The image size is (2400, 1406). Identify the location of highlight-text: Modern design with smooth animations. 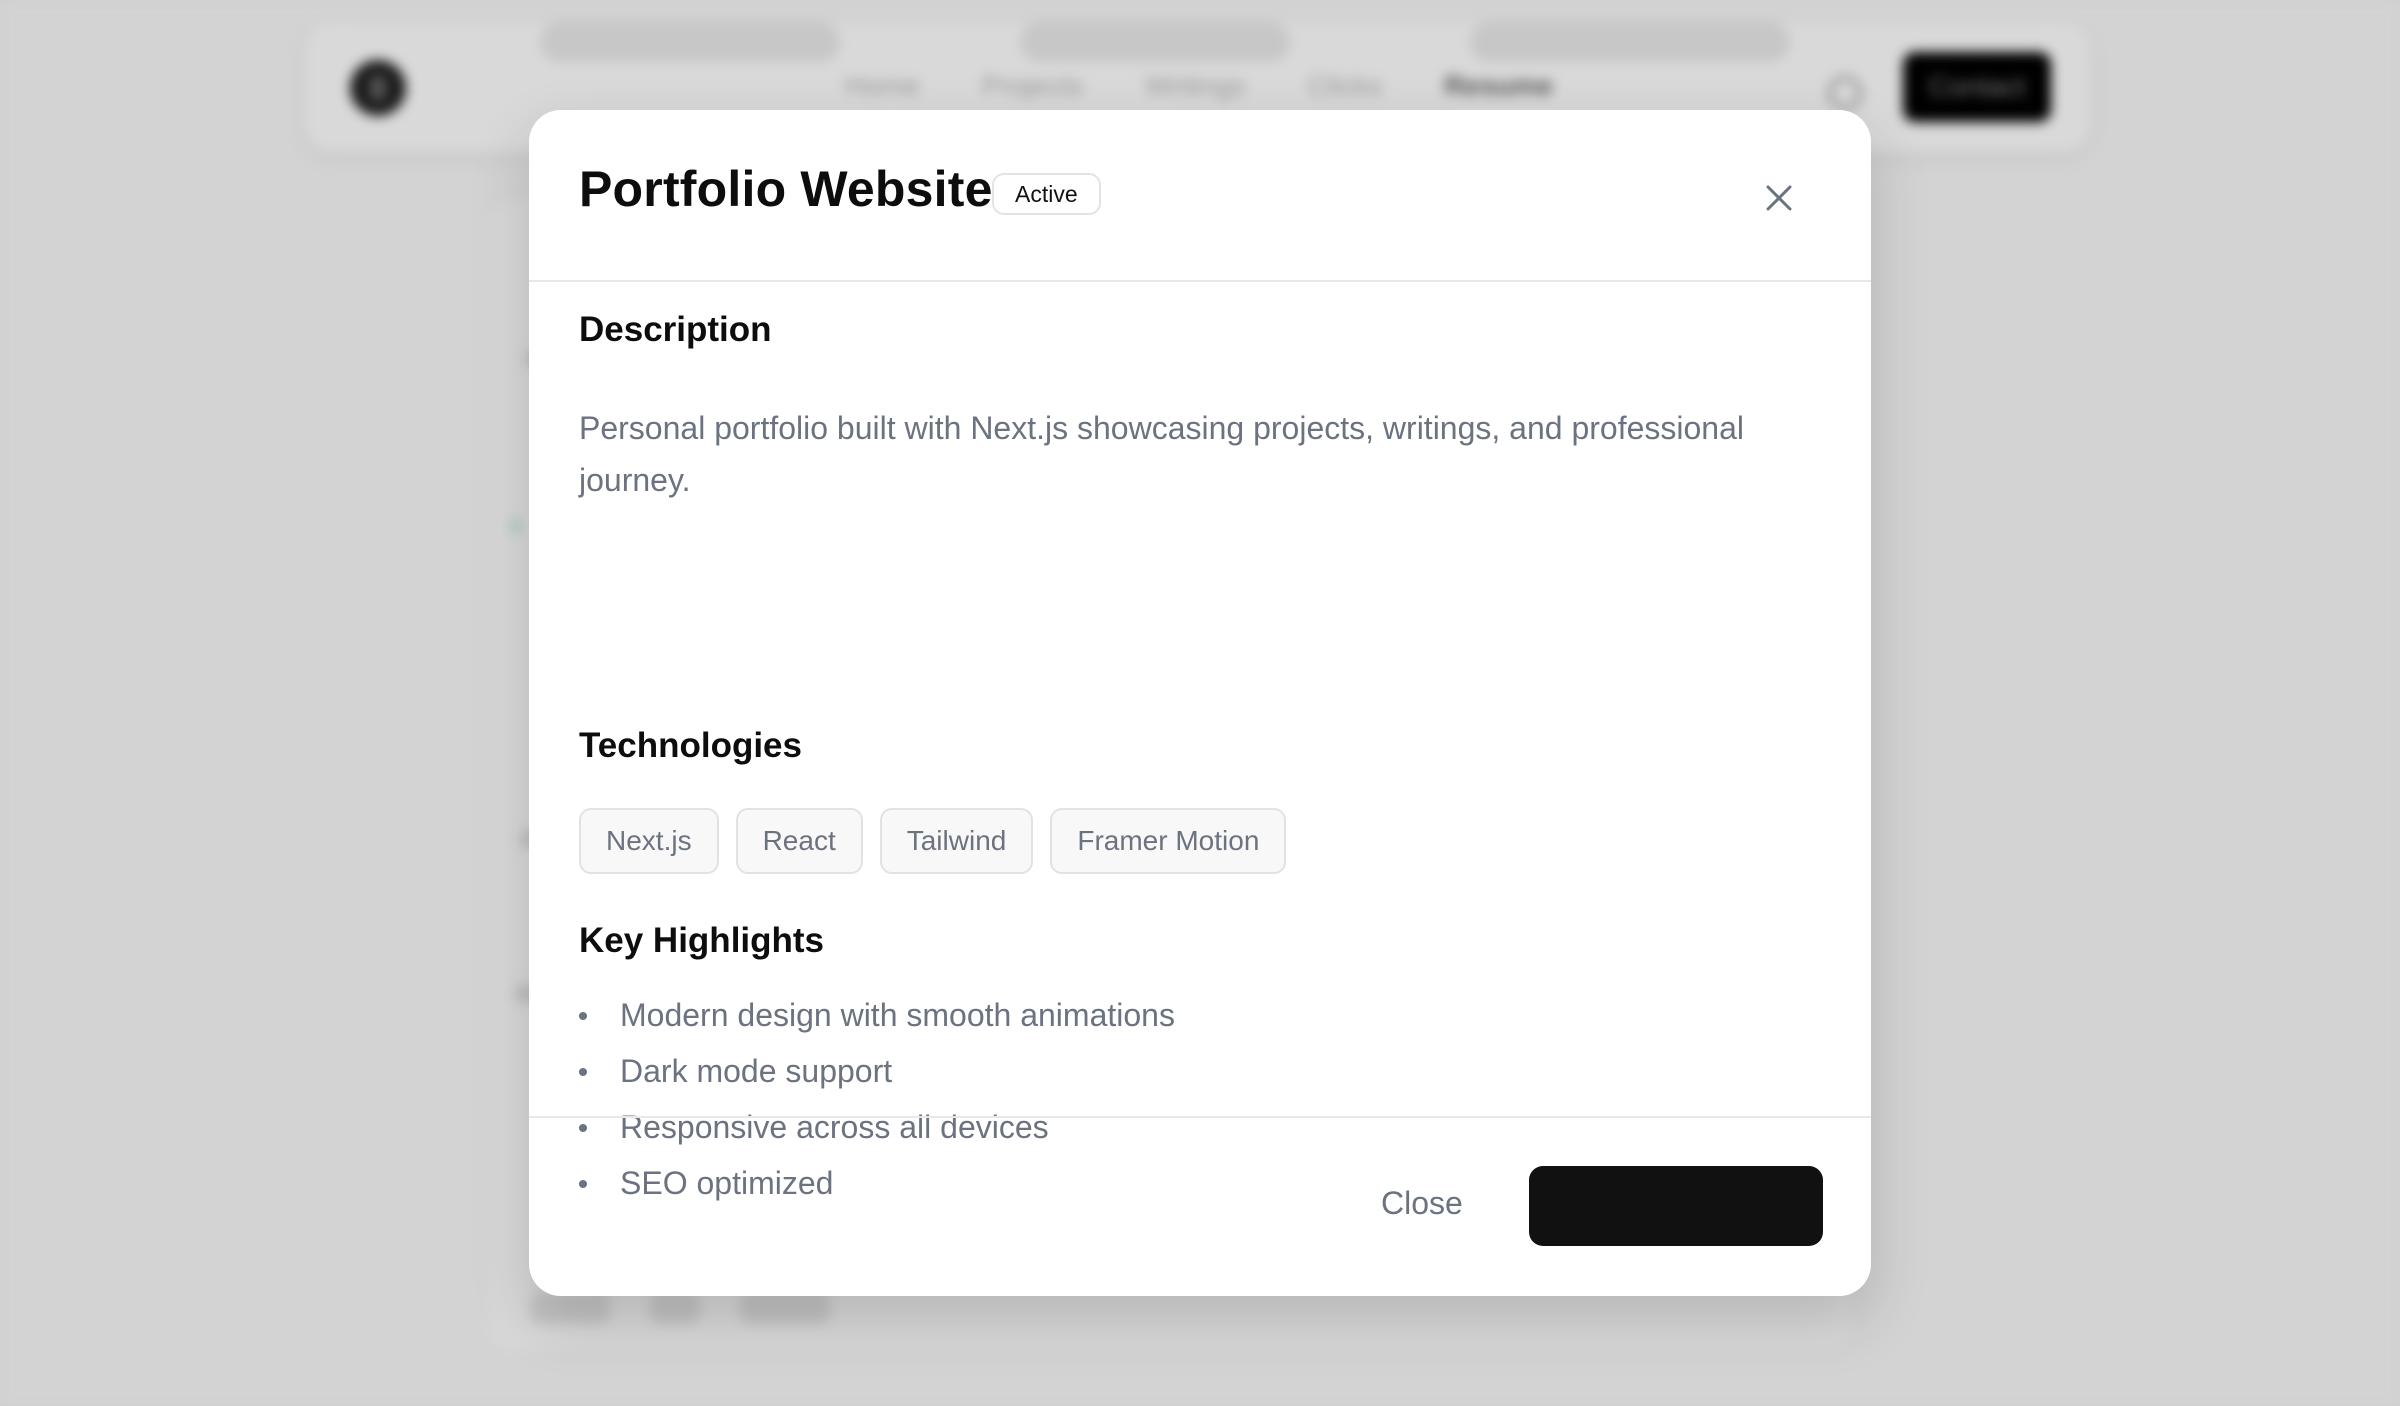
(897, 1015).